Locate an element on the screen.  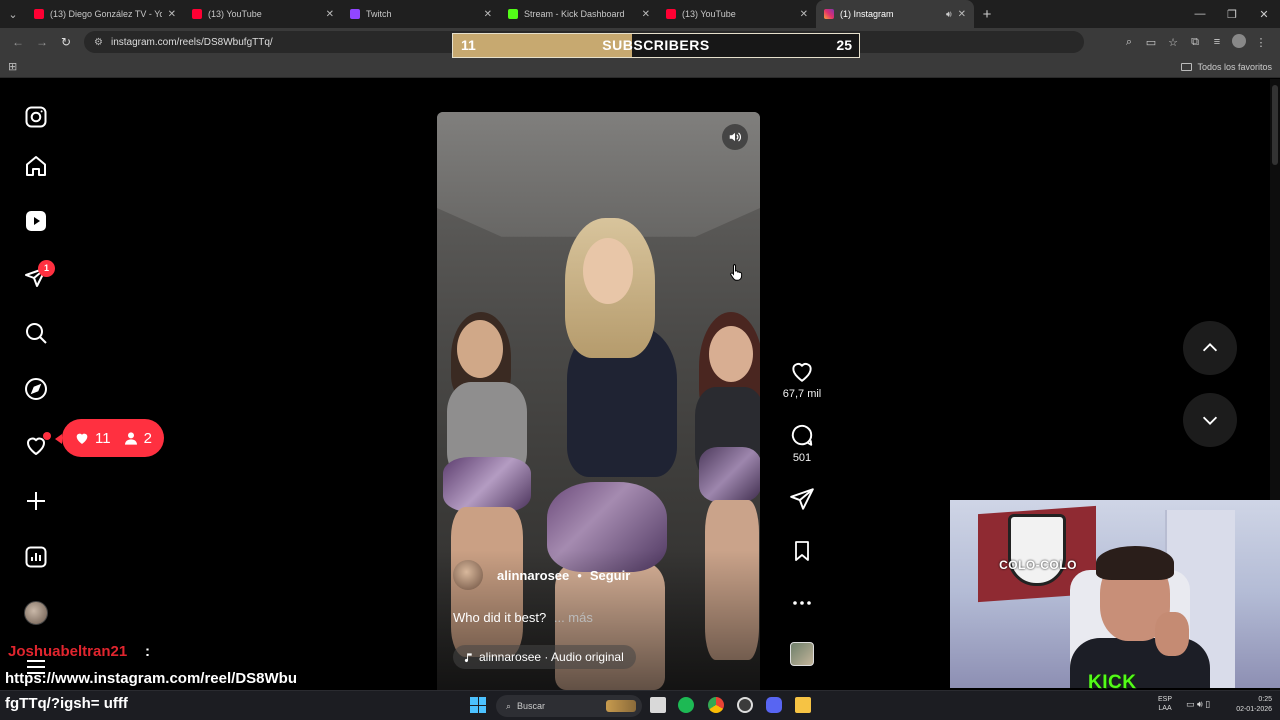
volume-icon is located at coordinates (735, 137).